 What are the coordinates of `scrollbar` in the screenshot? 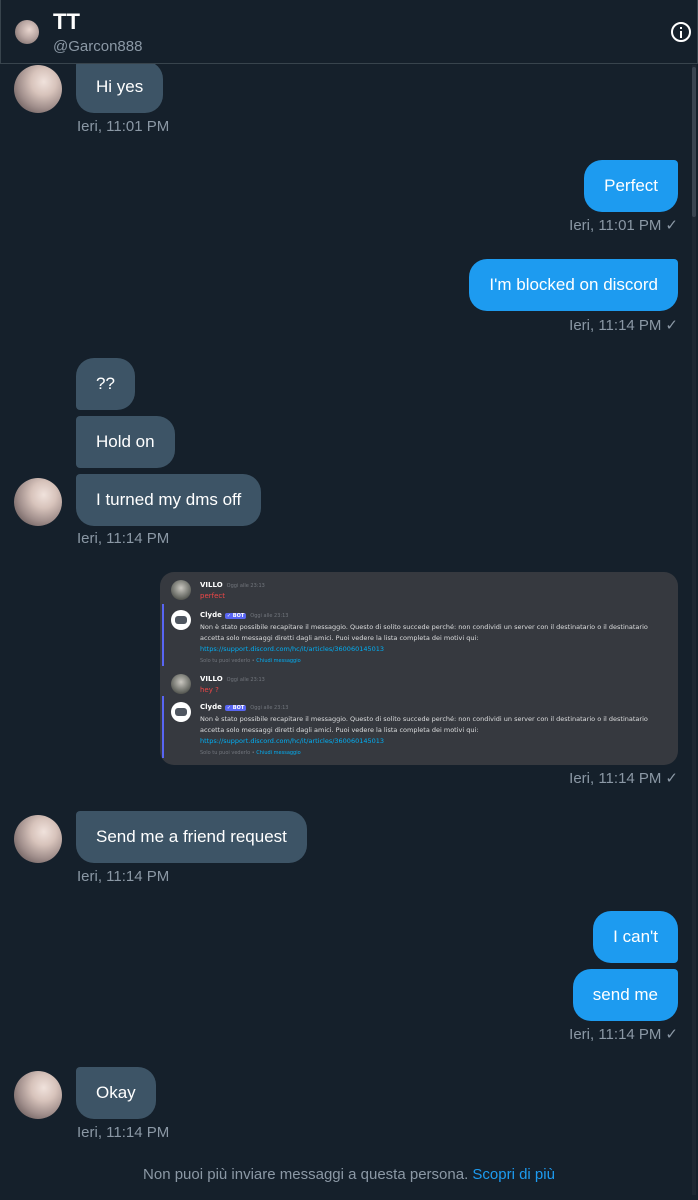 It's located at (694, 630).